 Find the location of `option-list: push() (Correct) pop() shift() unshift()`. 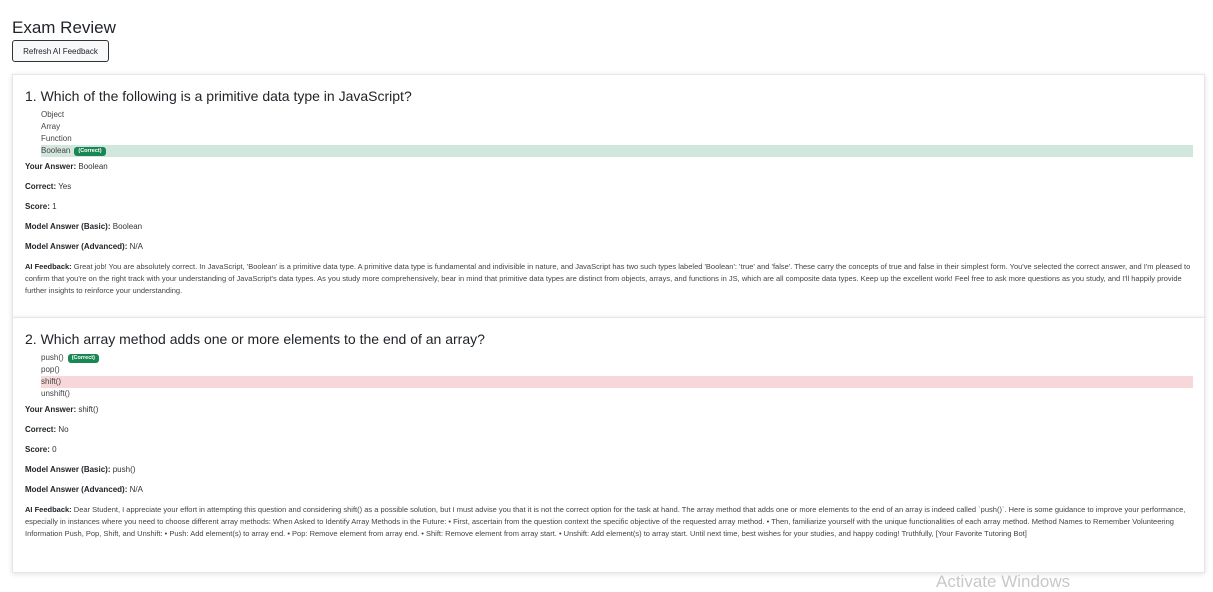

option-list: push() (Correct) pop() shift() unshift() is located at coordinates (617, 376).